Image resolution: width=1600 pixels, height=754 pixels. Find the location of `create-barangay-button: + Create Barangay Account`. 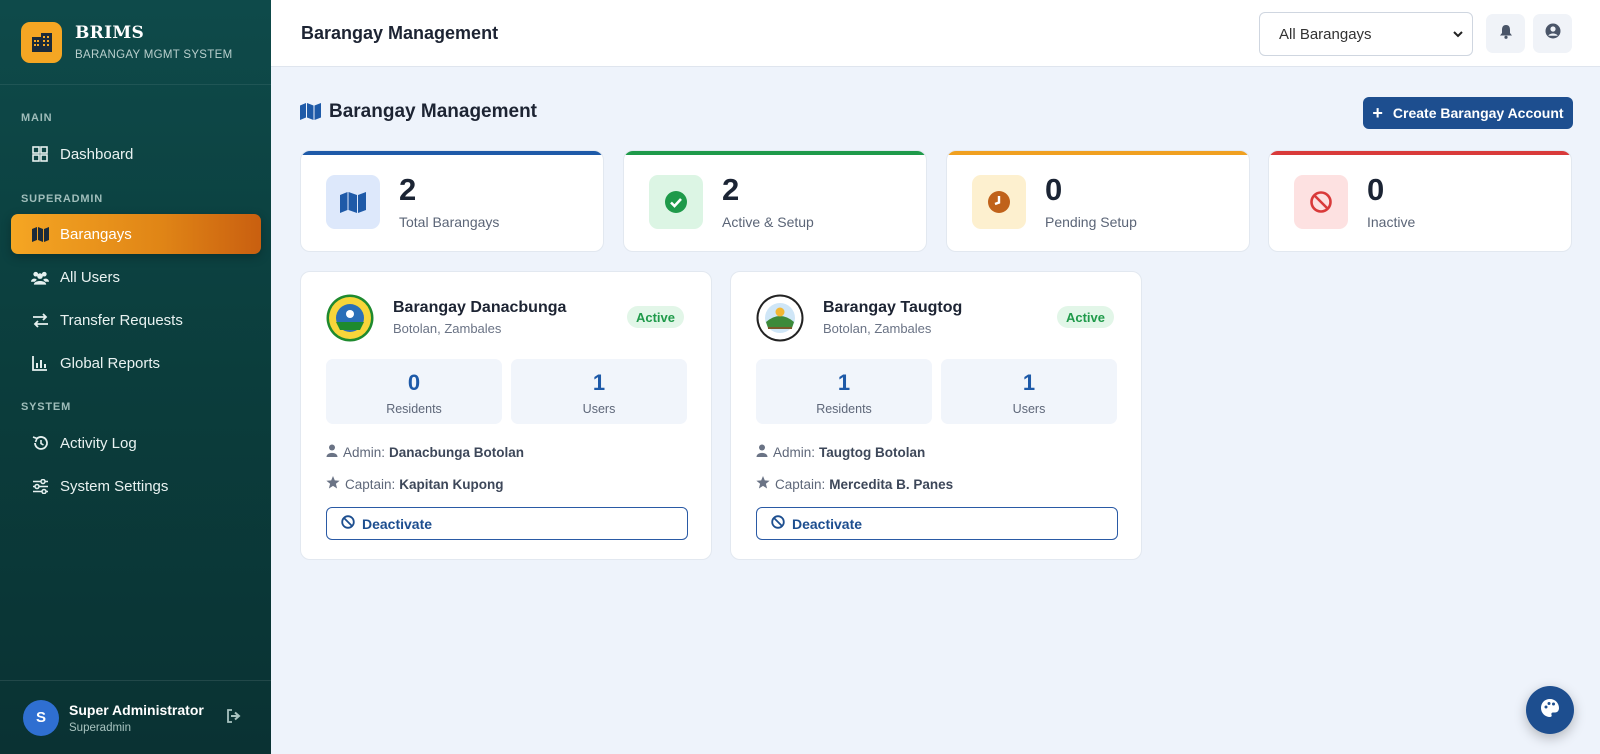

create-barangay-button: + Create Barangay Account is located at coordinates (1468, 113).